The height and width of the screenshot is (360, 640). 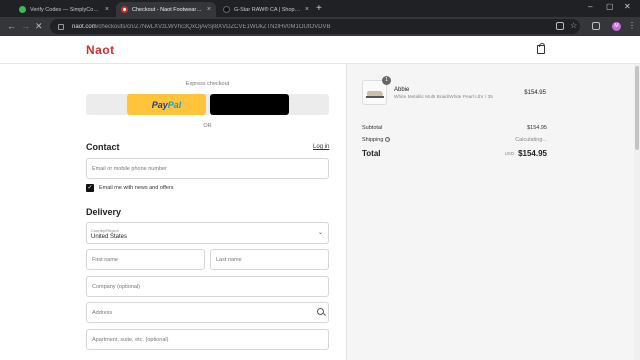 What do you see at coordinates (632, 25) in the screenshot?
I see `menu-icon: ⋮` at bounding box center [632, 25].